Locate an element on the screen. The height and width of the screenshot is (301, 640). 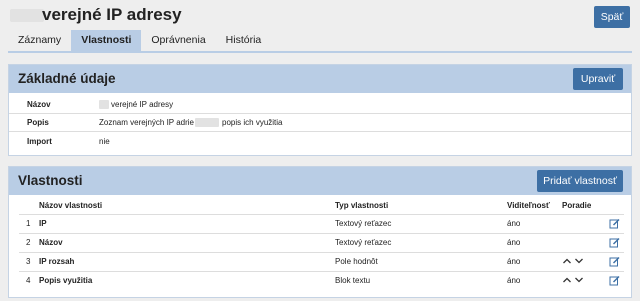
table-row: 2 Názov Textový reťazec áno is located at coordinates (321, 243).